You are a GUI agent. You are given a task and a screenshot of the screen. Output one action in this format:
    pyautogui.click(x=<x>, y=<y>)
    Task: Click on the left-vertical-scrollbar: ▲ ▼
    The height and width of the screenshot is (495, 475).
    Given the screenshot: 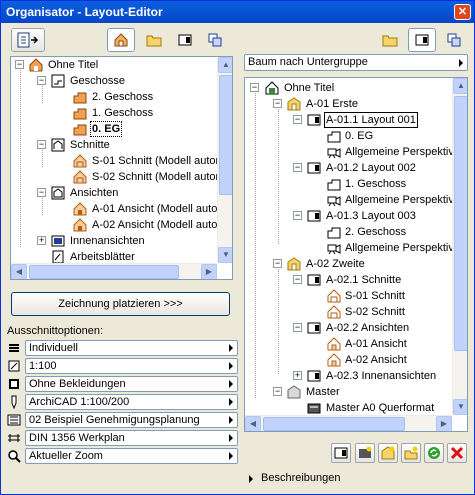 What is the action you would take?
    pyautogui.click(x=224, y=160)
    